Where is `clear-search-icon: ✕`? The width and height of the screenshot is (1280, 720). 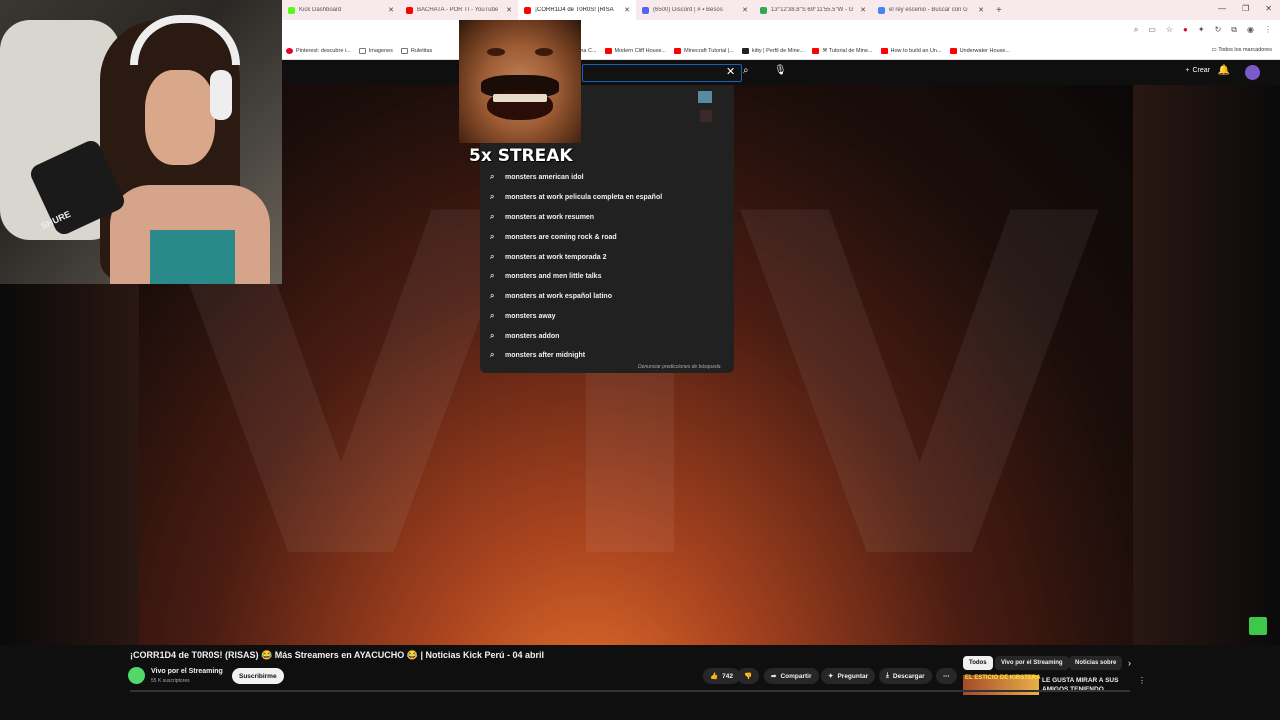
clear-search-icon: ✕ is located at coordinates (730, 71).